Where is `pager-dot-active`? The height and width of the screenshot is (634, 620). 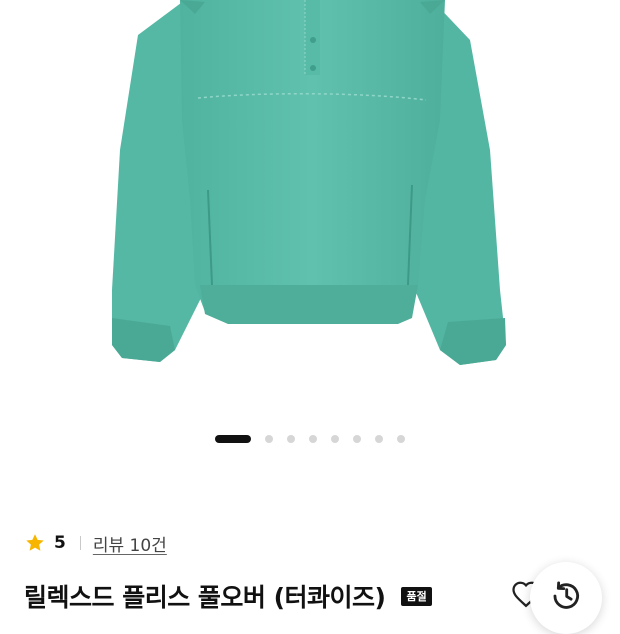 pager-dot-active is located at coordinates (233, 439).